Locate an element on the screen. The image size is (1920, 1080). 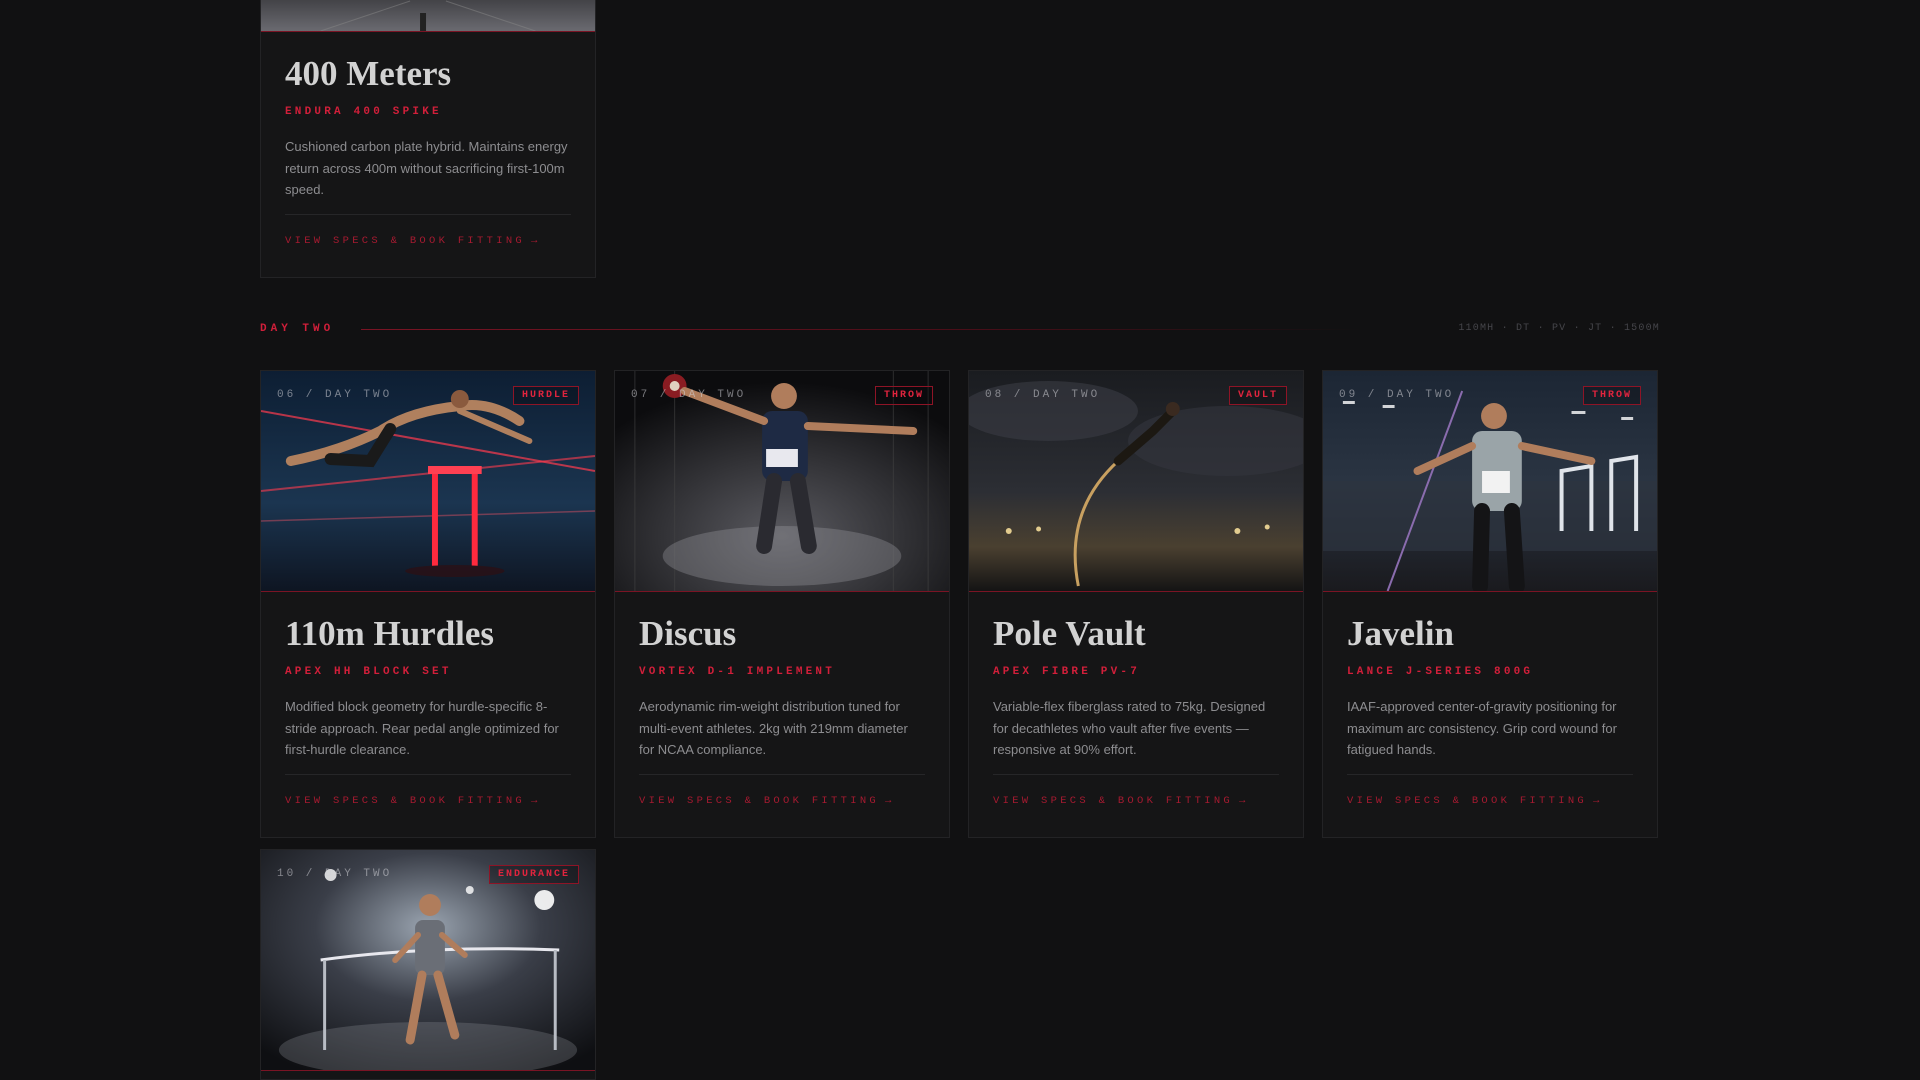
card-index: 06 / DAY TWO is located at coordinates (335, 395).